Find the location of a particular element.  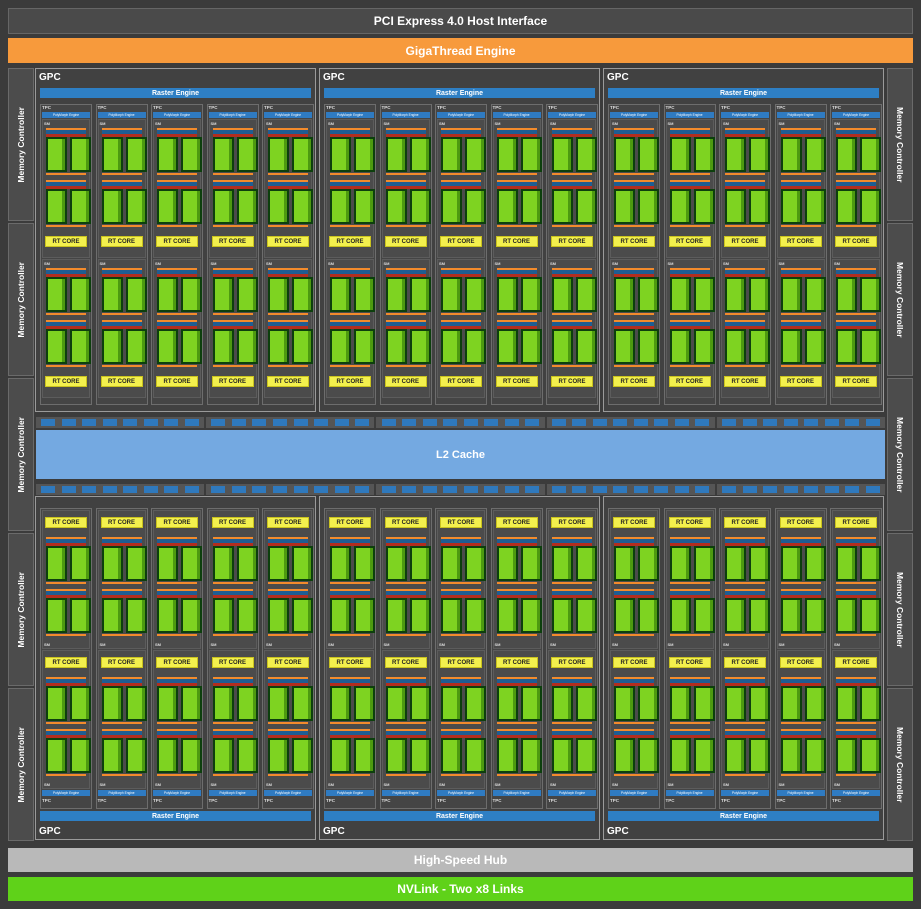

memory-controller-right-5: Memory Controller is located at coordinates (900, 764).